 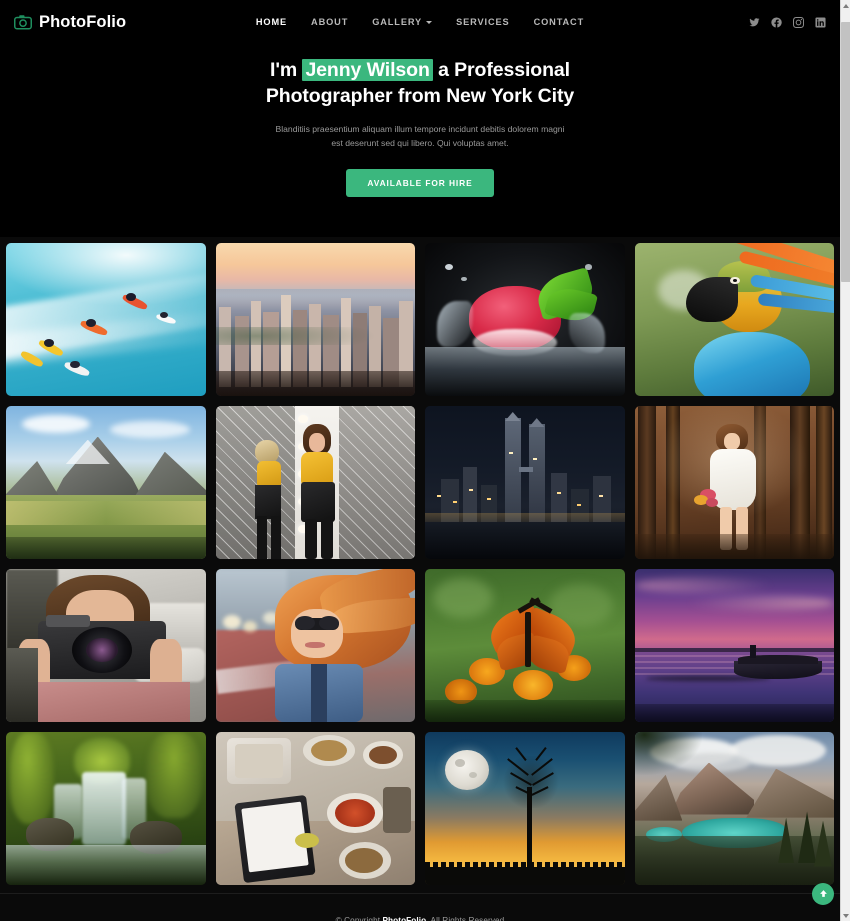 I want to click on linkedin-icon, so click(x=820, y=22).